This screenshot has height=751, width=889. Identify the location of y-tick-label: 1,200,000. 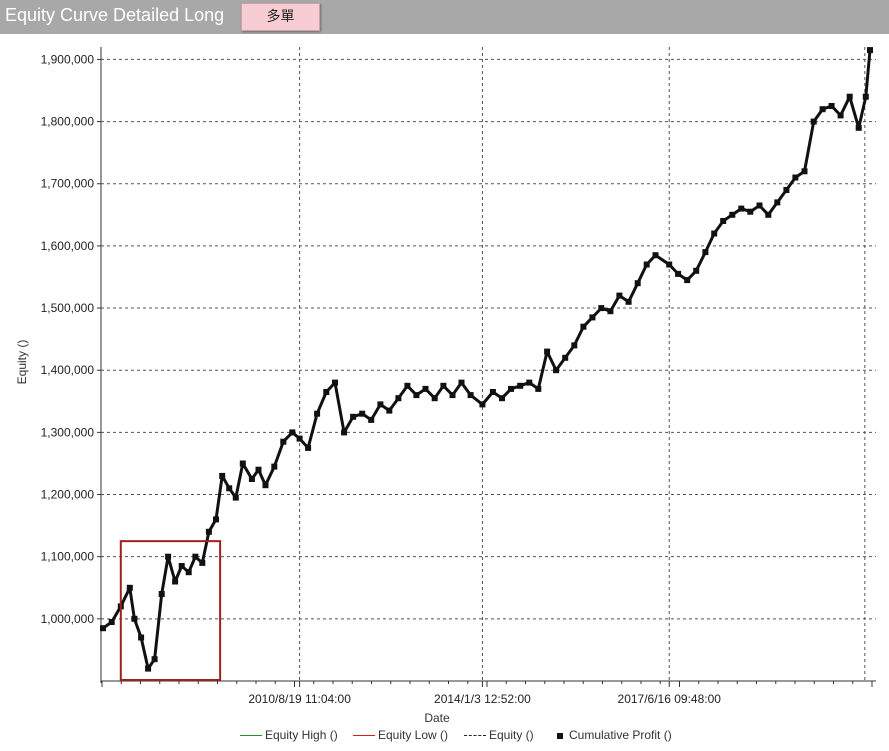
(68, 495).